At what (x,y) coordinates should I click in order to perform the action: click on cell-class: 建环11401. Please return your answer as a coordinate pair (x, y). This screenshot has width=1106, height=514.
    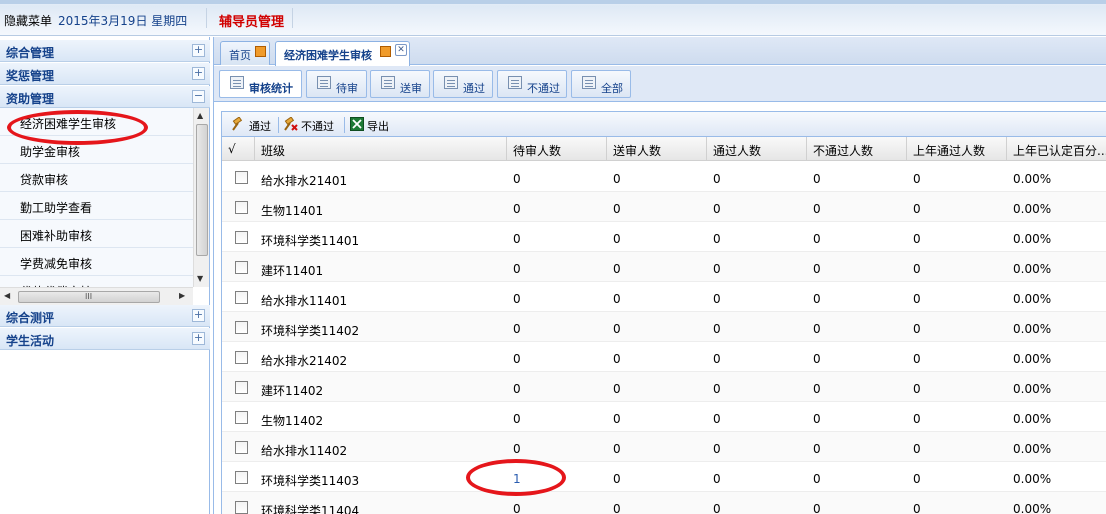
    Looking at the image, I should click on (381, 267).